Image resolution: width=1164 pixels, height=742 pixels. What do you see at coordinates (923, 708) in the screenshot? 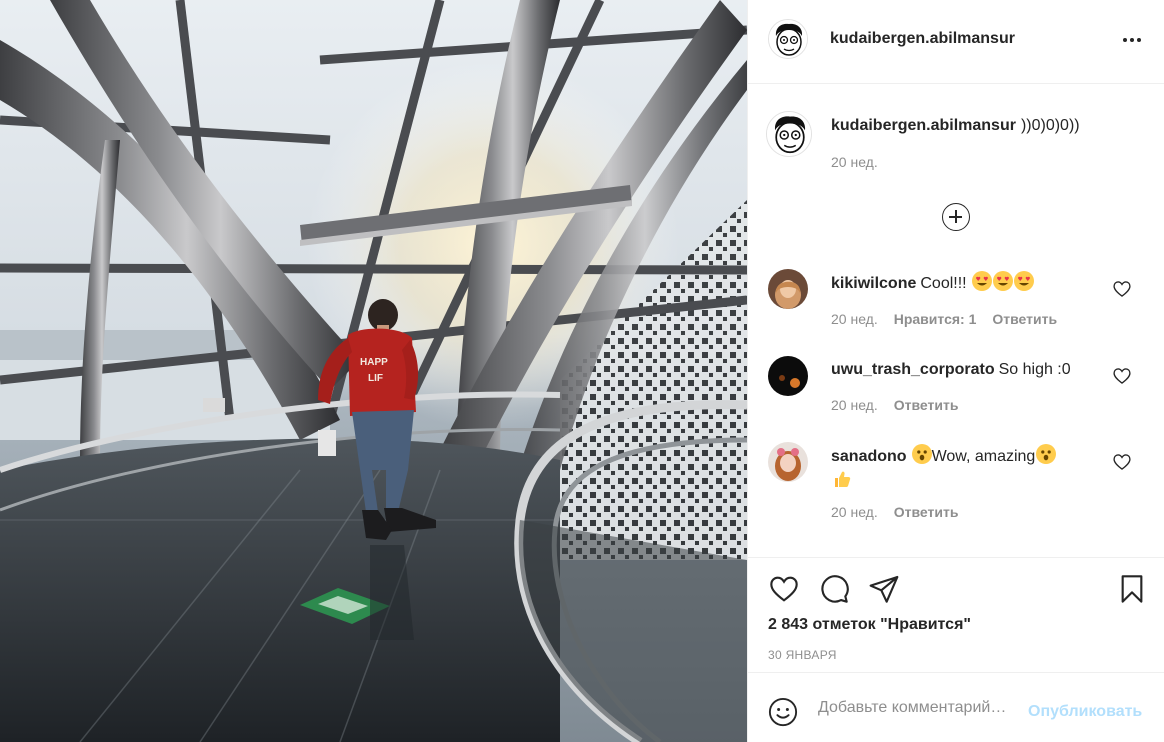
I see `comment-input` at bounding box center [923, 708].